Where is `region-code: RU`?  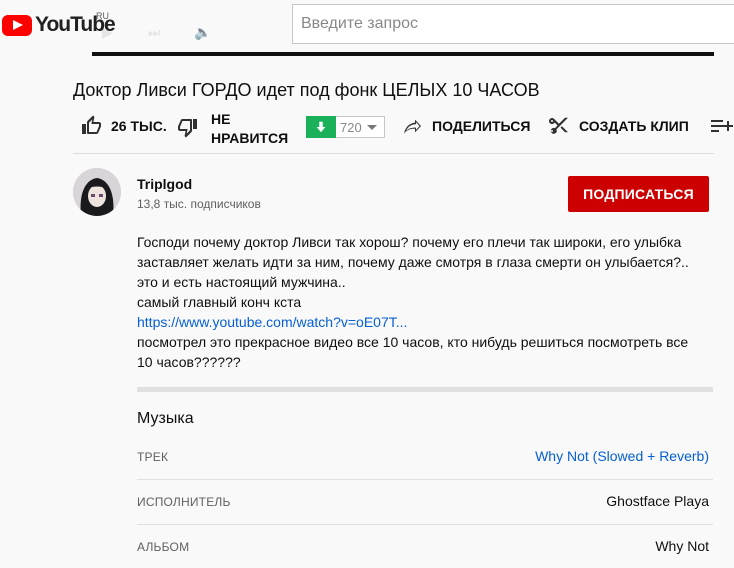 region-code: RU is located at coordinates (102, 16).